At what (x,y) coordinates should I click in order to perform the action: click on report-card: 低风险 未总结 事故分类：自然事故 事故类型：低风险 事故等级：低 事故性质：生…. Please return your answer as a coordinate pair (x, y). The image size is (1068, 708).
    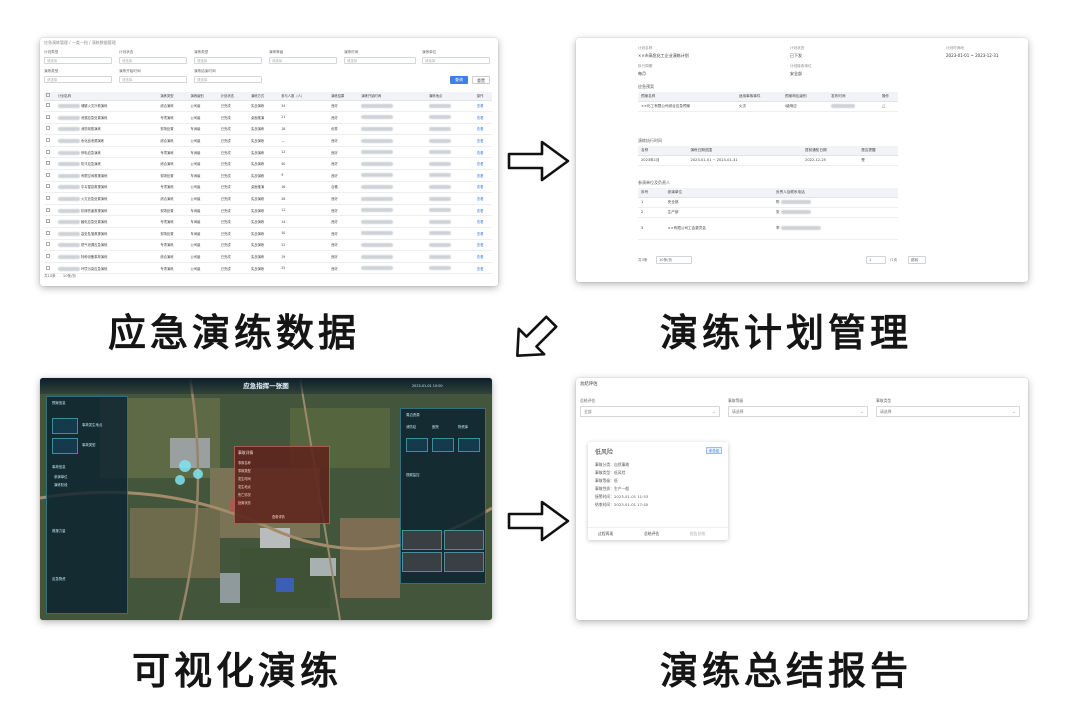
    Looking at the image, I should click on (658, 491).